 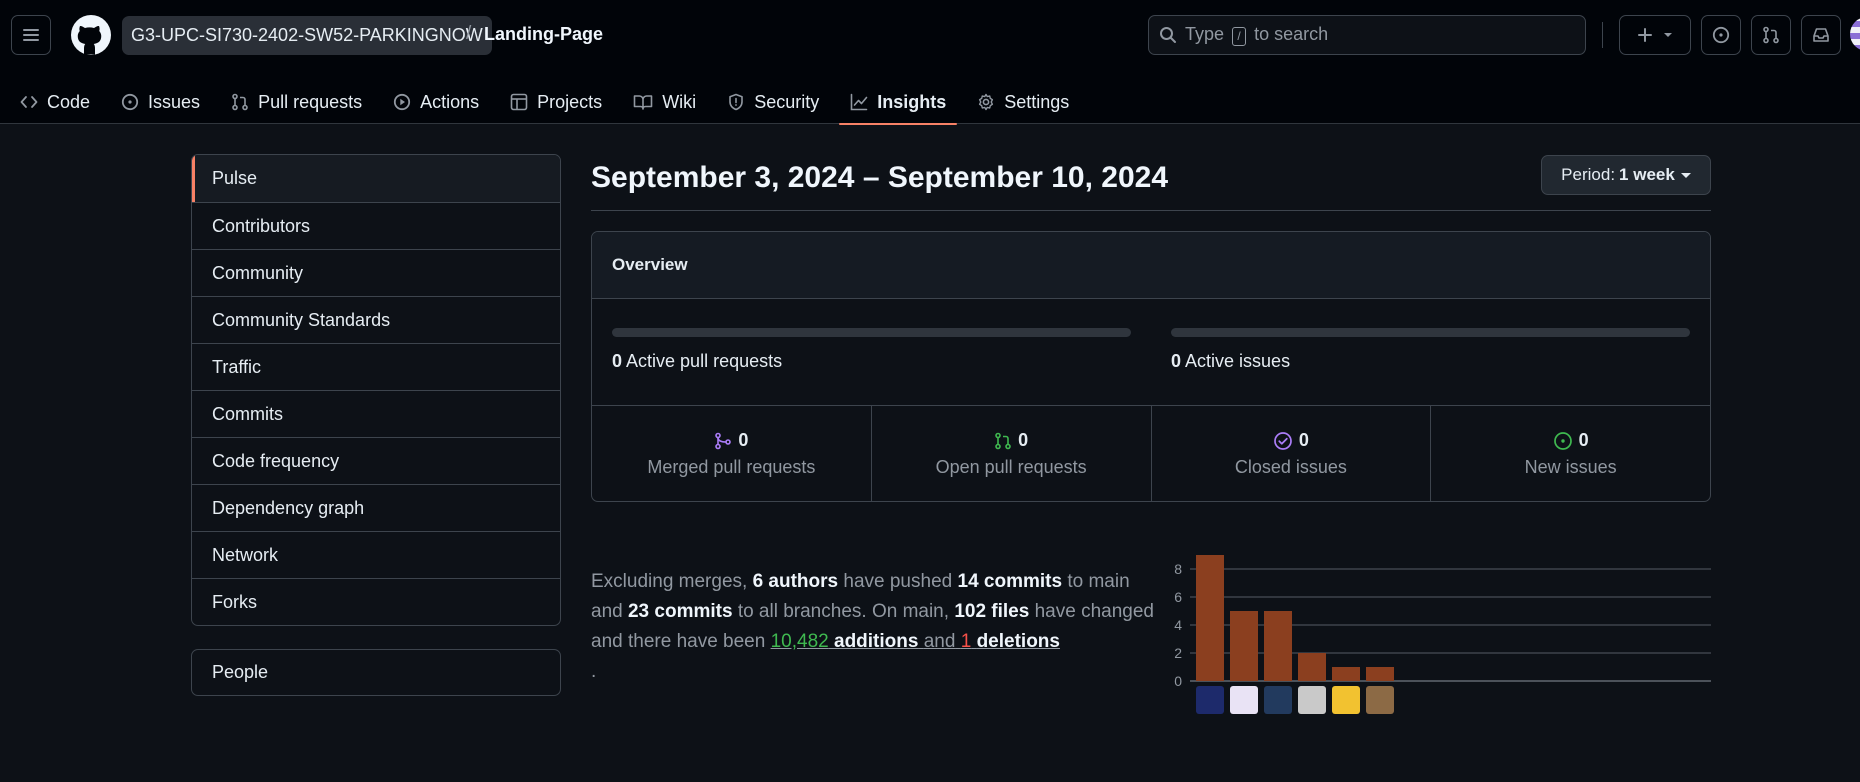 I want to click on code-icon, so click(x=29, y=102).